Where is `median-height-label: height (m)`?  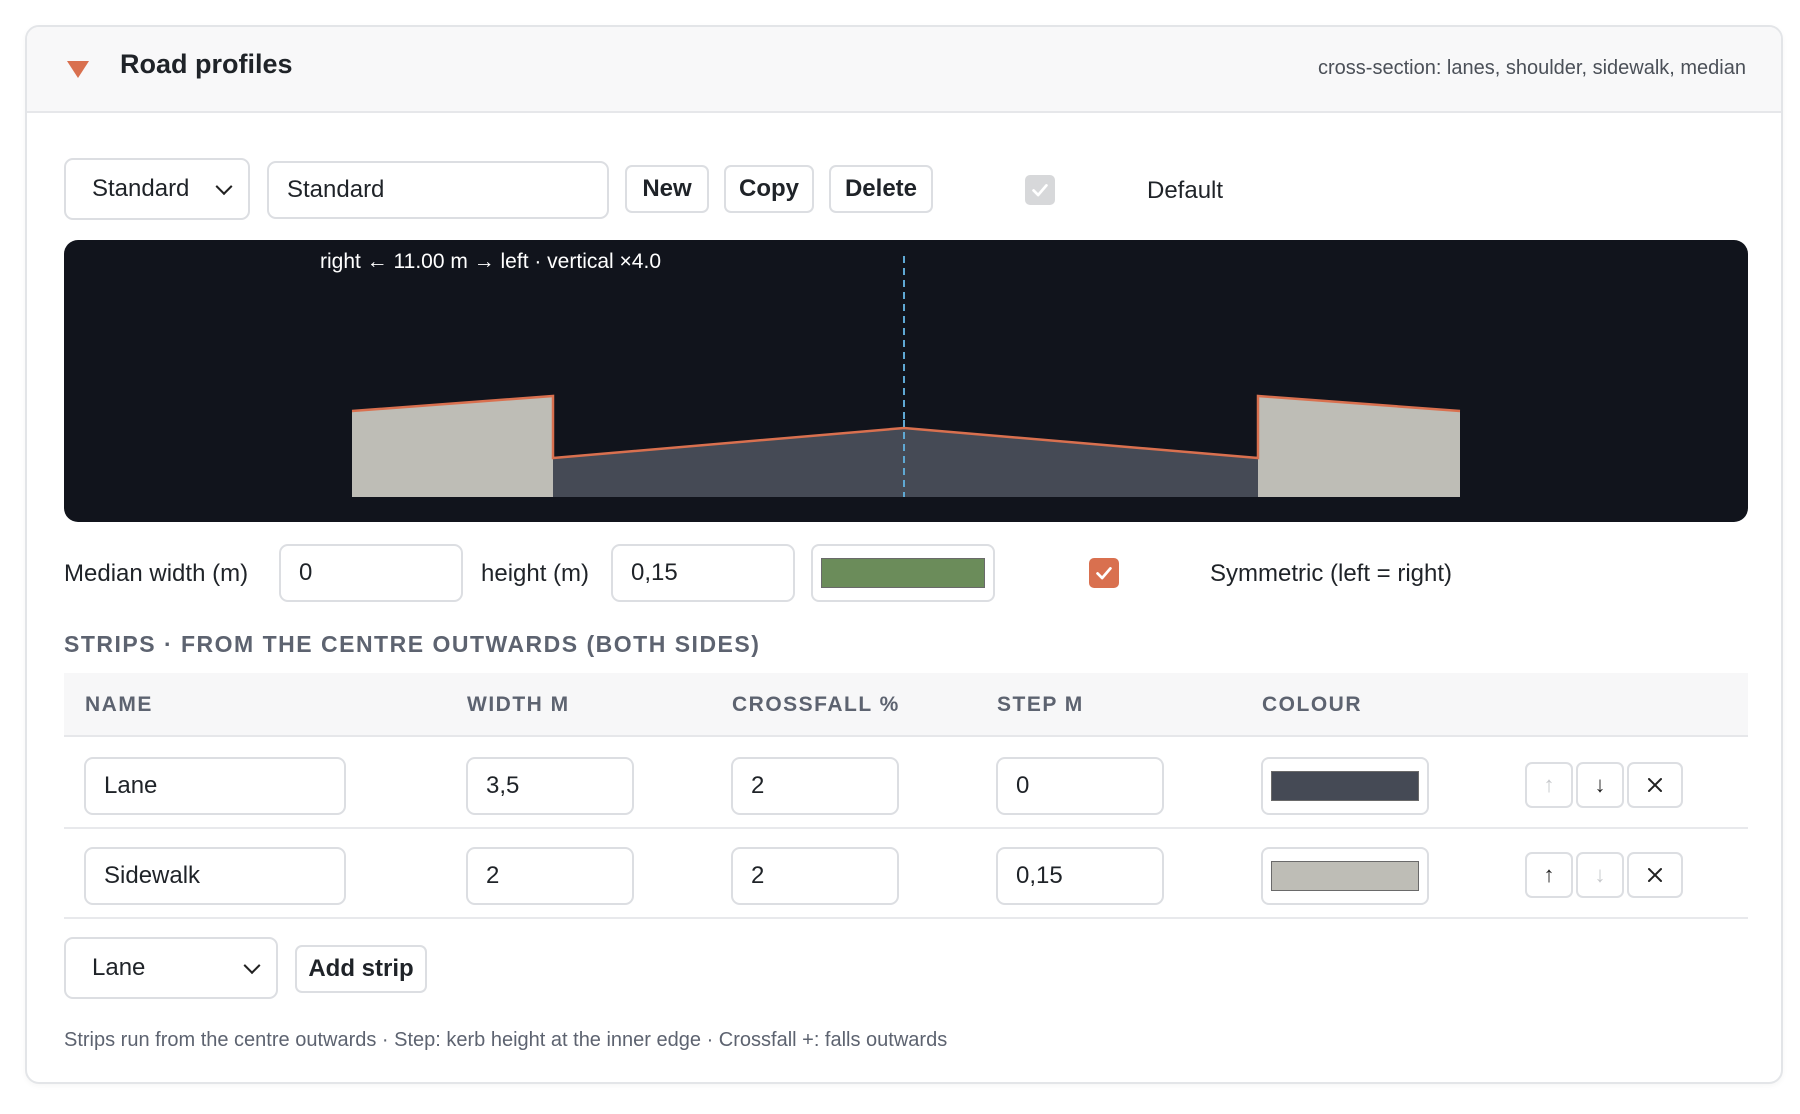
median-height-label: height (m) is located at coordinates (535, 573).